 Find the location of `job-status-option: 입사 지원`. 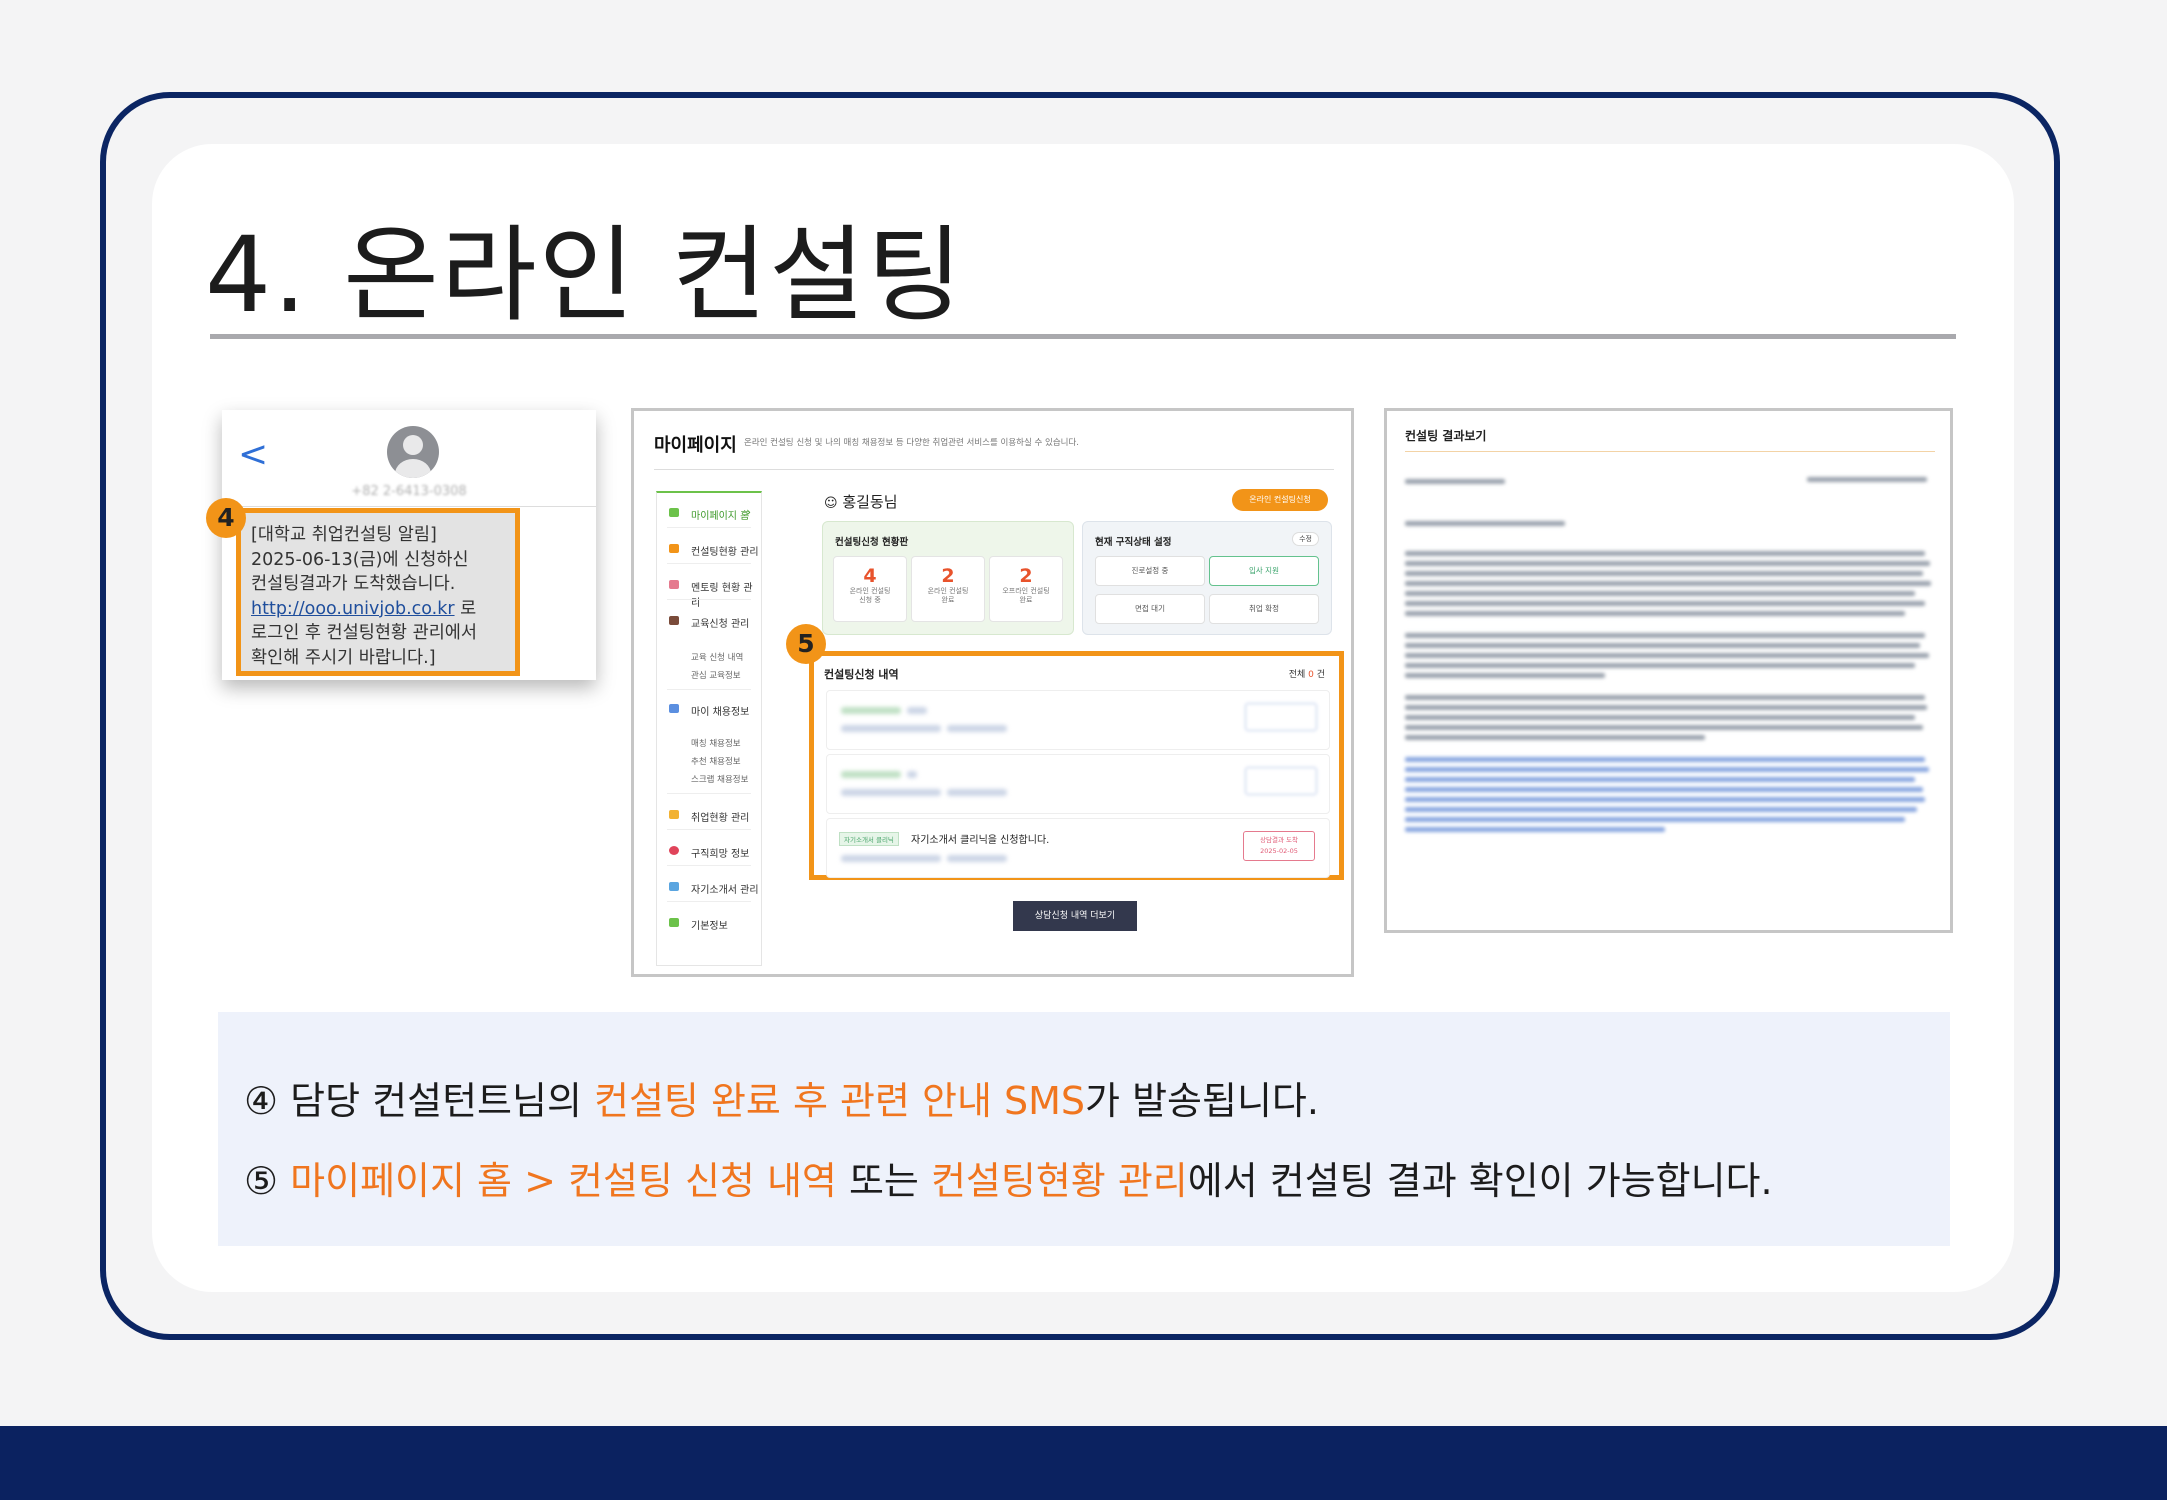

job-status-option: 입사 지원 is located at coordinates (1264, 571).